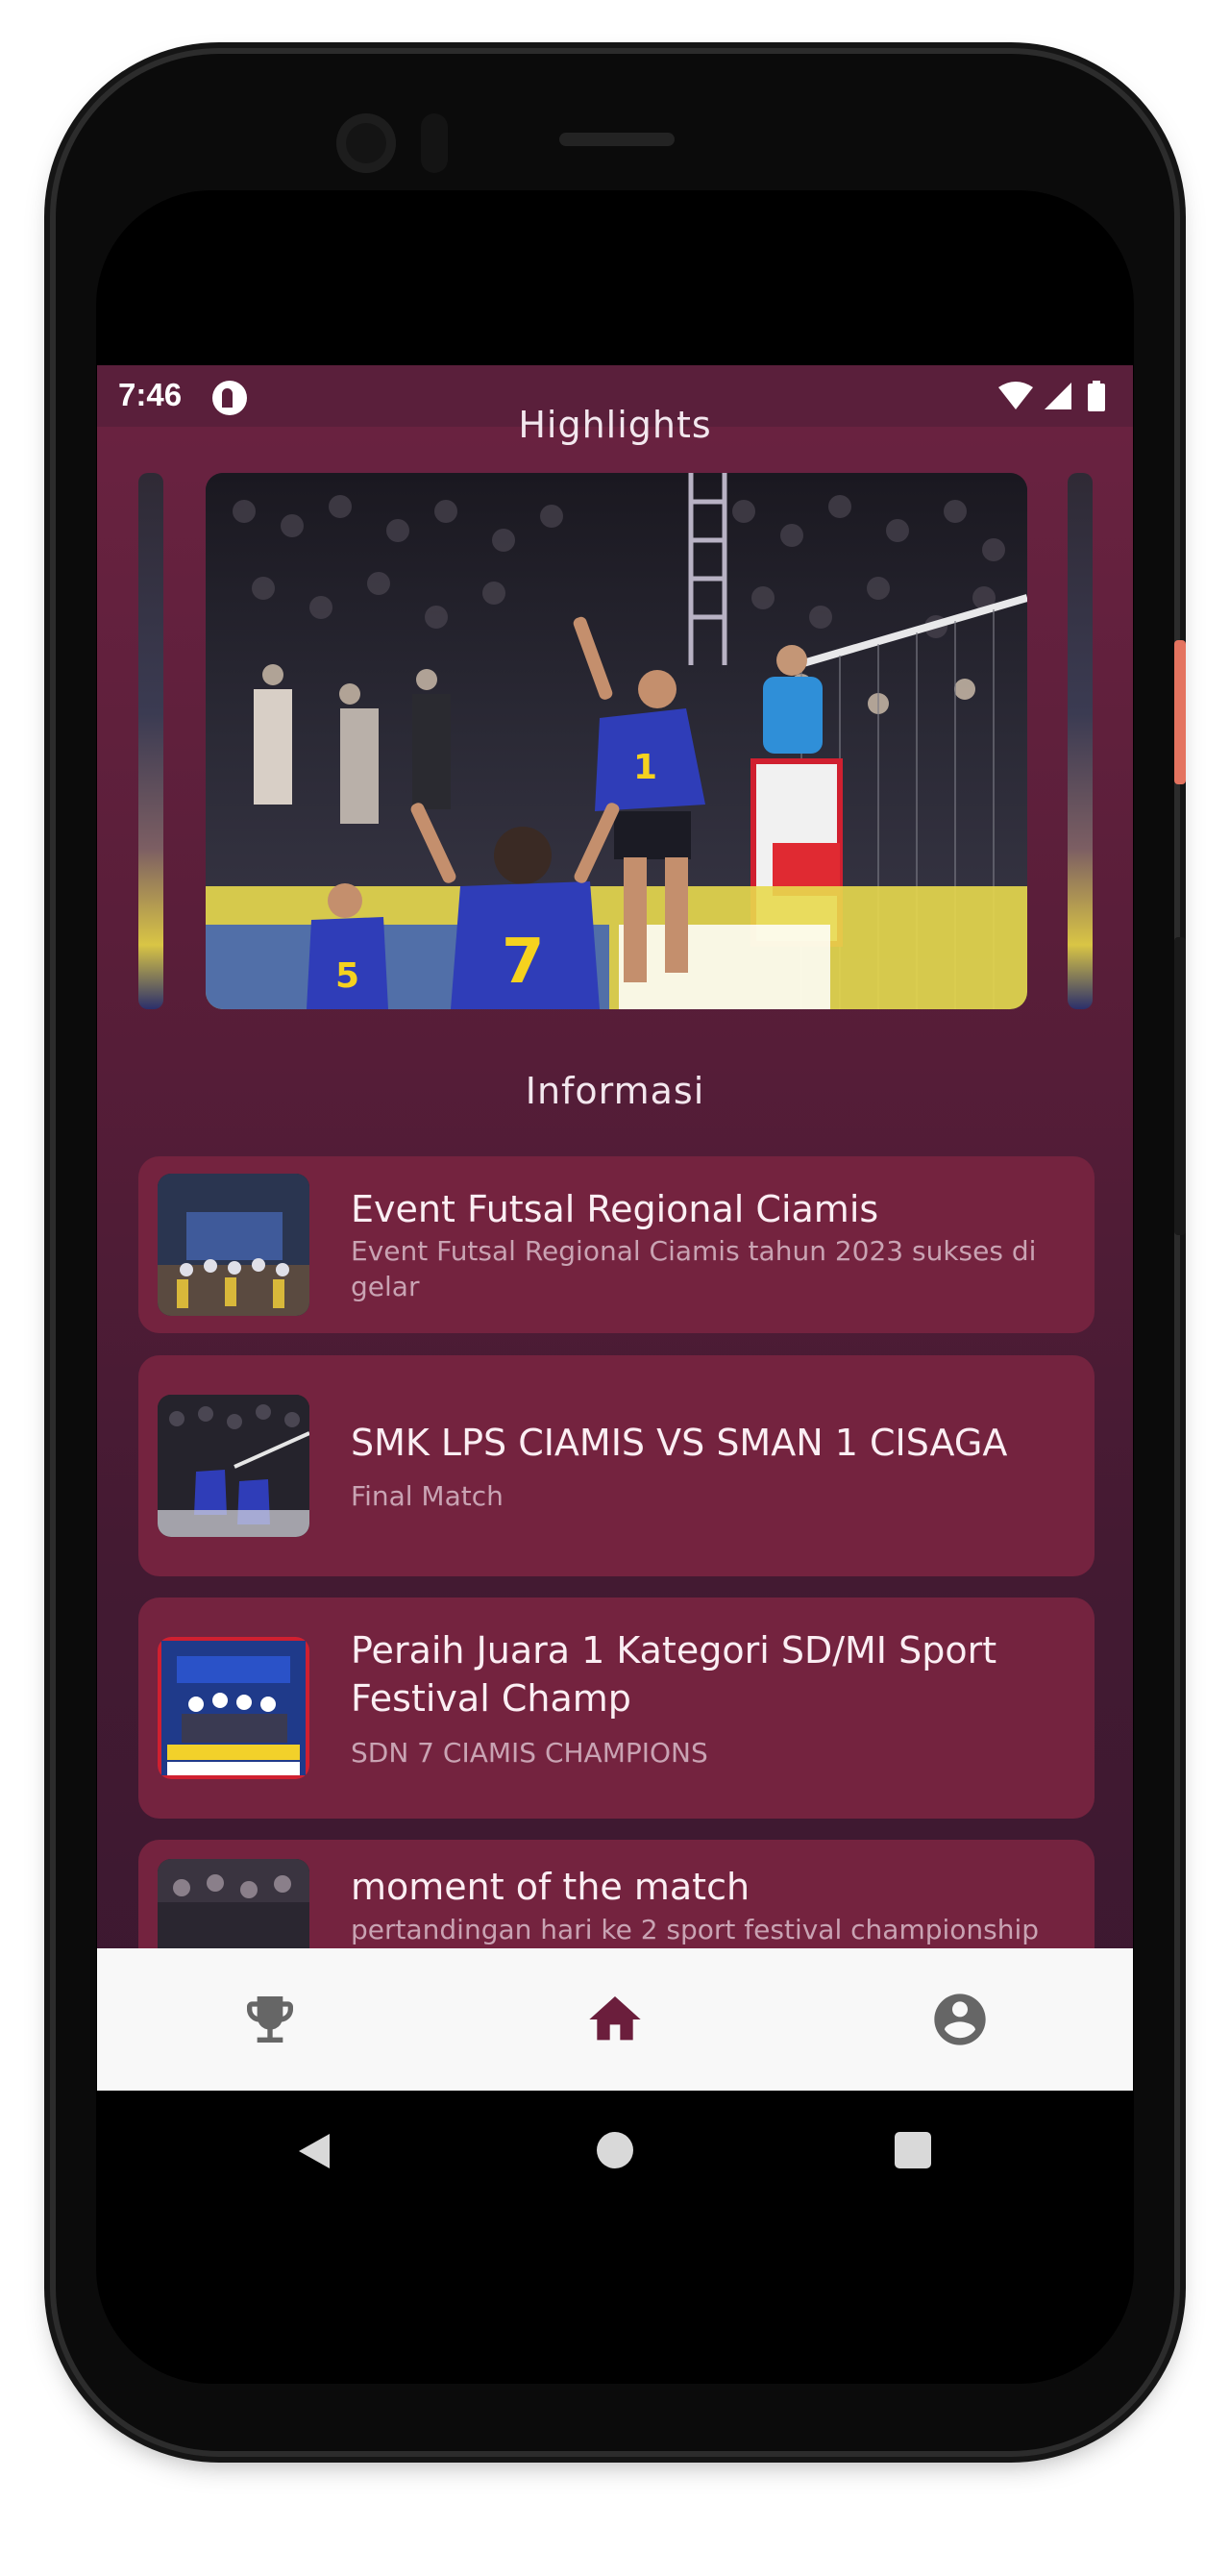  I want to click on news-subtitle: Final Match, so click(428, 1496).